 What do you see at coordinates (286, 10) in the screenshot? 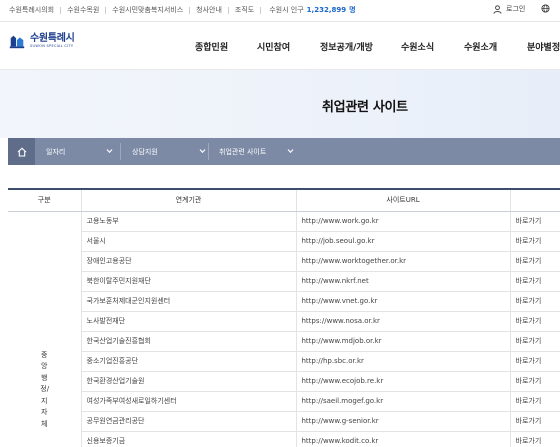
I see `population-label: 수원시 인구` at bounding box center [286, 10].